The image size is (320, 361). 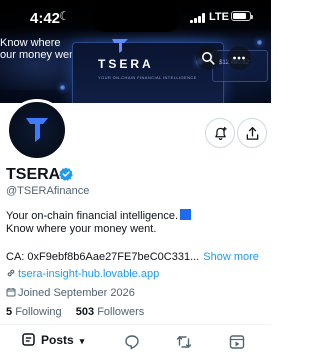 What do you see at coordinates (45, 18) in the screenshot?
I see `status-time: 4:42` at bounding box center [45, 18].